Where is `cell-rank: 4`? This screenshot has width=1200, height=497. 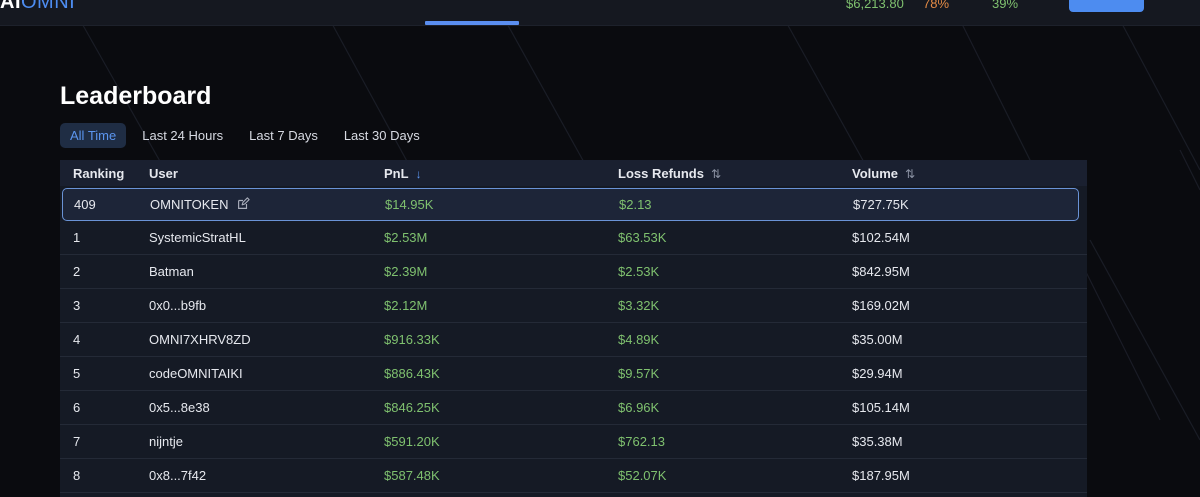
cell-rank: 4 is located at coordinates (77, 339).